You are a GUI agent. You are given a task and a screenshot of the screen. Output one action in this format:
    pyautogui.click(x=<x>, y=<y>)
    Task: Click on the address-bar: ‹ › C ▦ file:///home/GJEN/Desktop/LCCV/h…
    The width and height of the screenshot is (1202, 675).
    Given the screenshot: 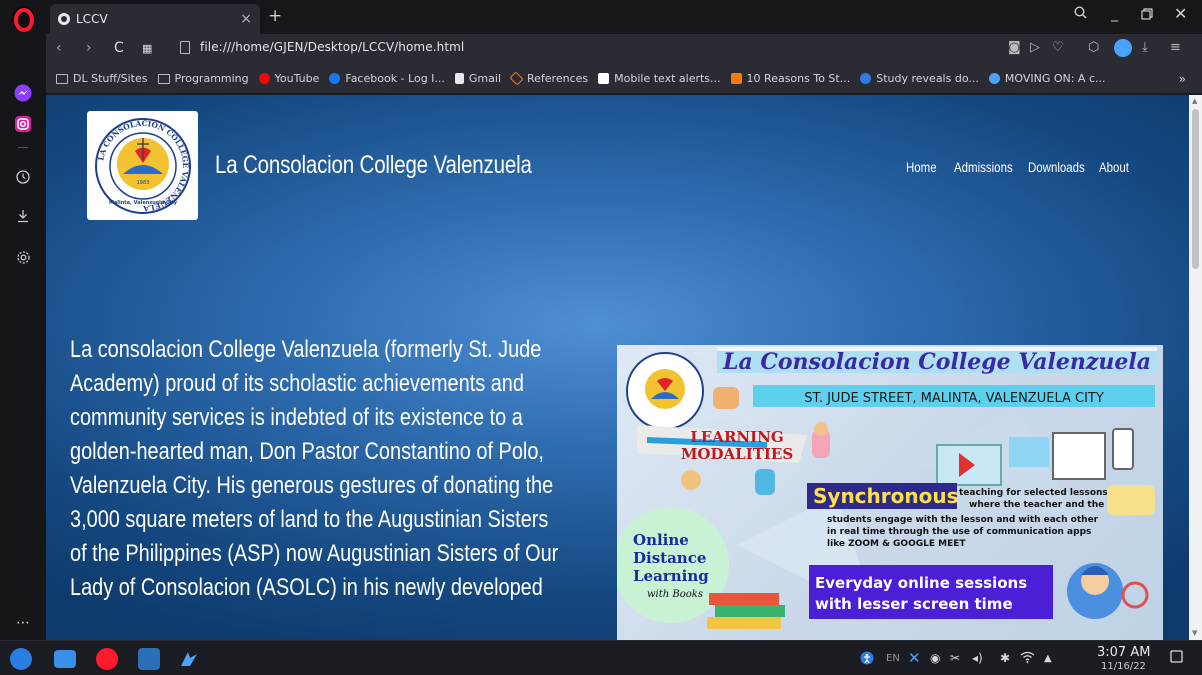 What is the action you would take?
    pyautogui.click(x=624, y=49)
    